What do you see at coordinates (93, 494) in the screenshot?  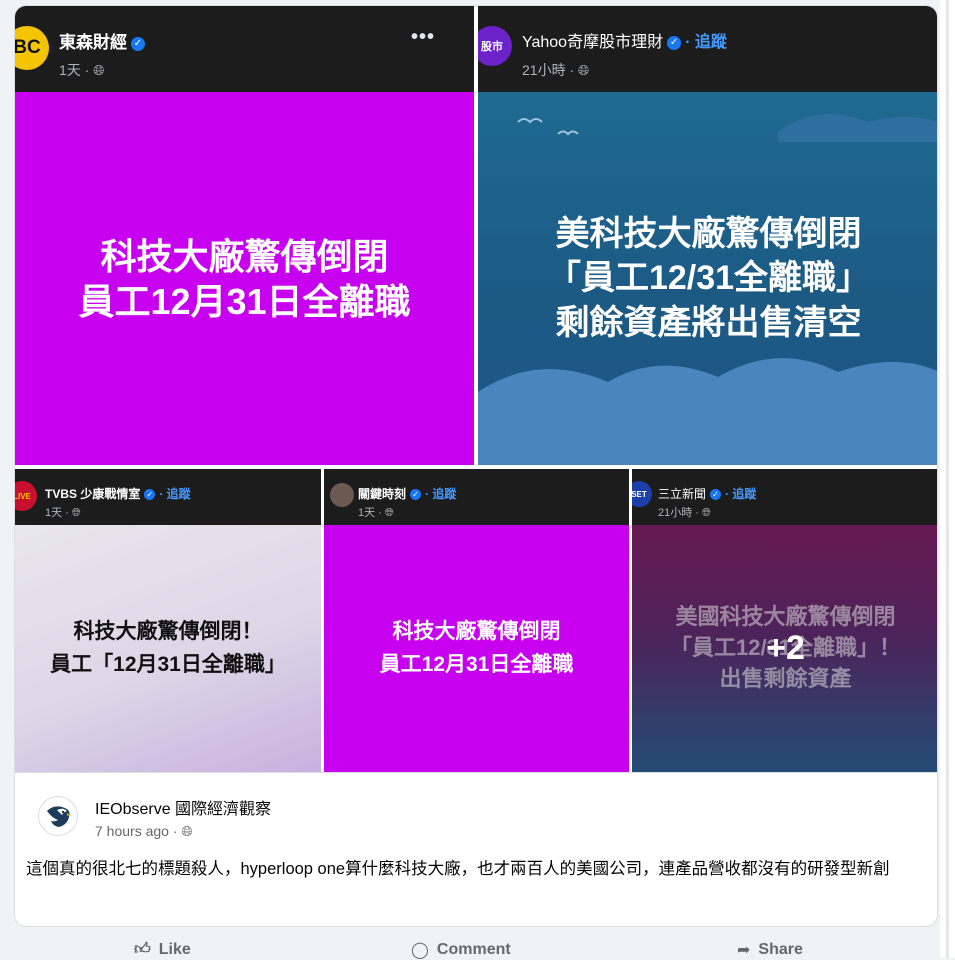 I see `source-name: TVBS 少康戰情室` at bounding box center [93, 494].